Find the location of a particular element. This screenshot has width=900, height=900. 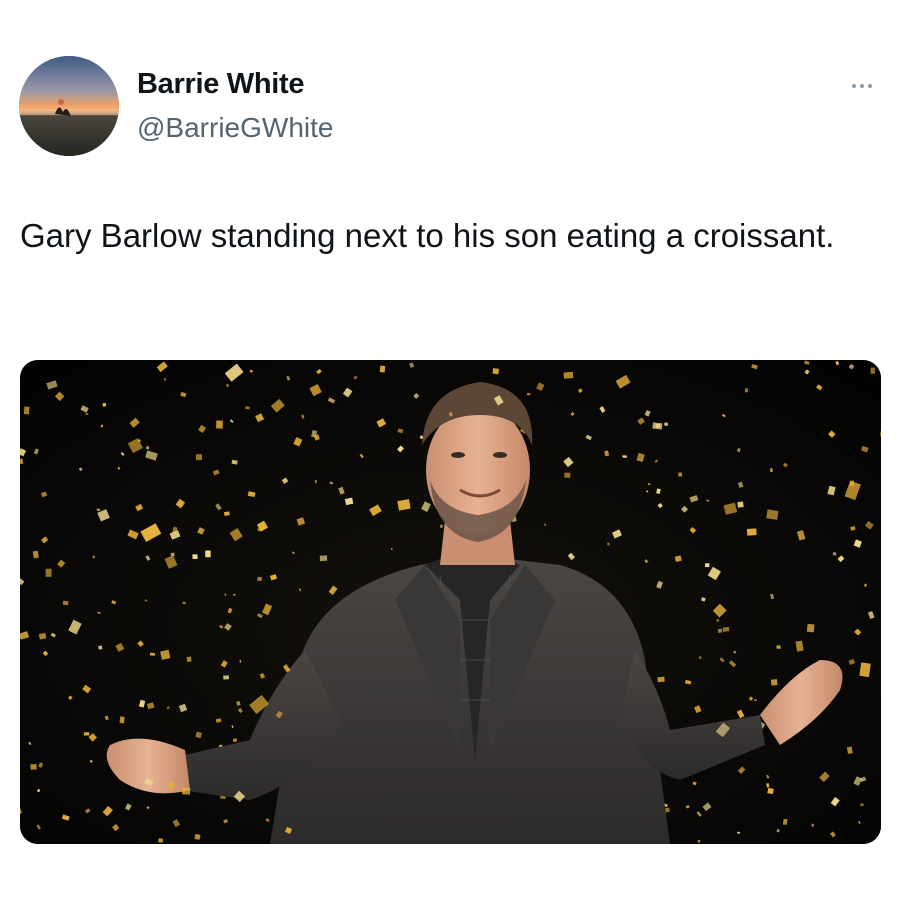

avatar is located at coordinates (69, 106).